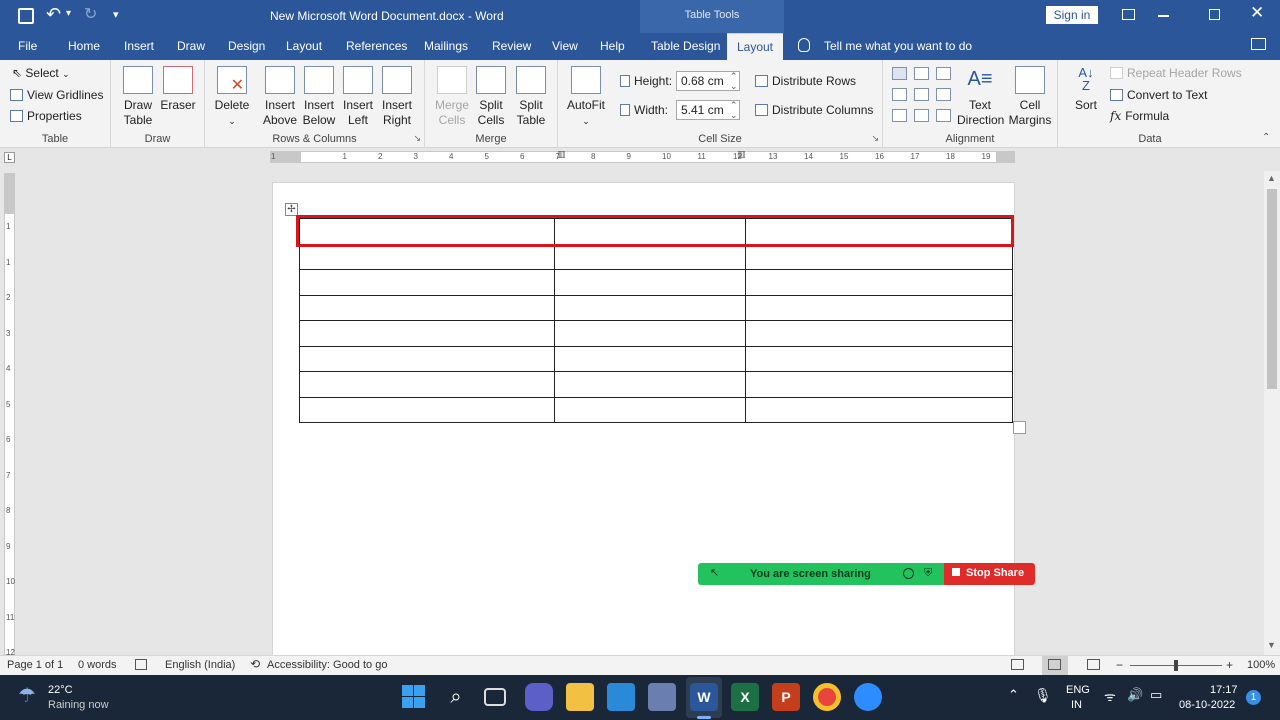 The width and height of the screenshot is (1280, 720). What do you see at coordinates (868, 697) in the screenshot?
I see `zoom-app-icon` at bounding box center [868, 697].